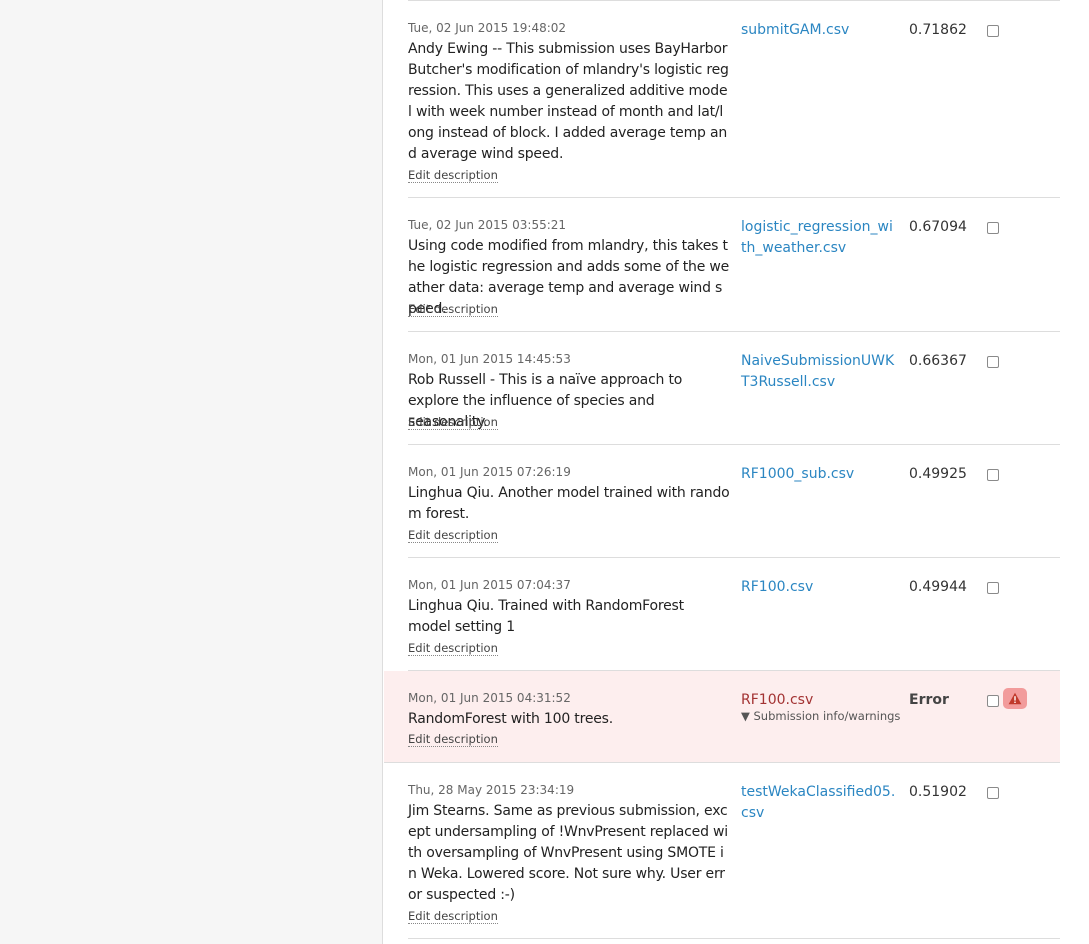 This screenshot has height=944, width=1089. I want to click on submission-file-link: NaiveSubmissionUWKT3Russell.csv, so click(819, 372).